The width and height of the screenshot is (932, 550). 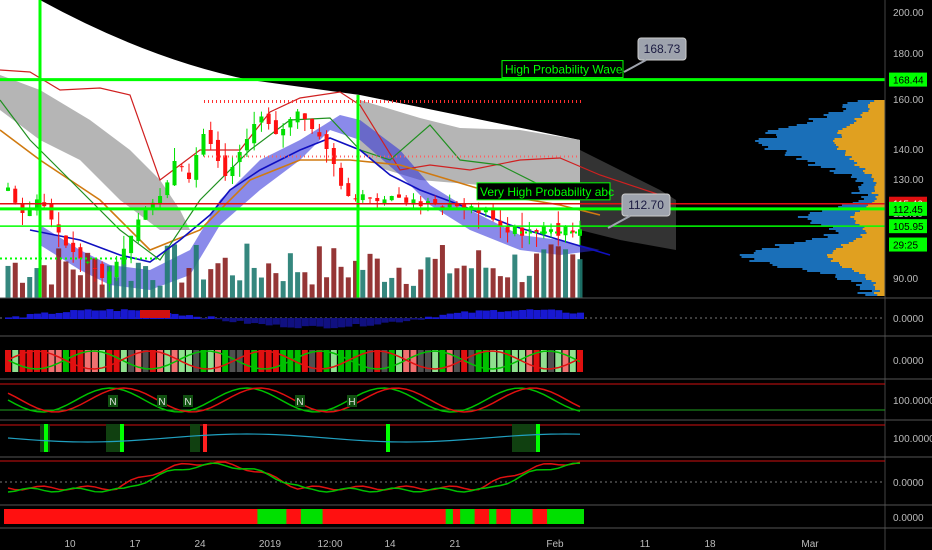 I want to click on rsi-spike, so click(x=122, y=438).